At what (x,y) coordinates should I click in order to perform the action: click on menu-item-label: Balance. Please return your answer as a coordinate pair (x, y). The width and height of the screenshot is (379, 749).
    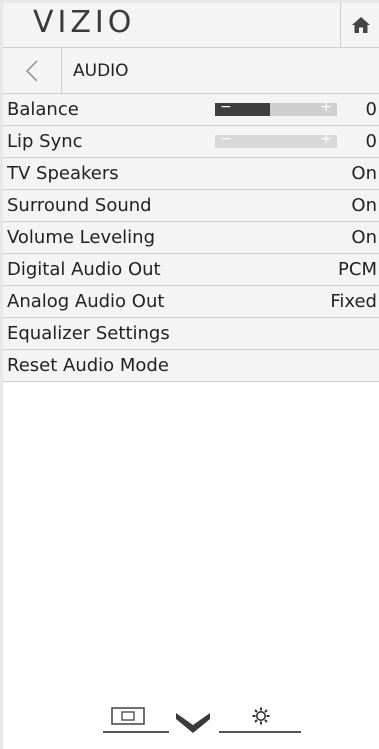
    Looking at the image, I should click on (43, 109).